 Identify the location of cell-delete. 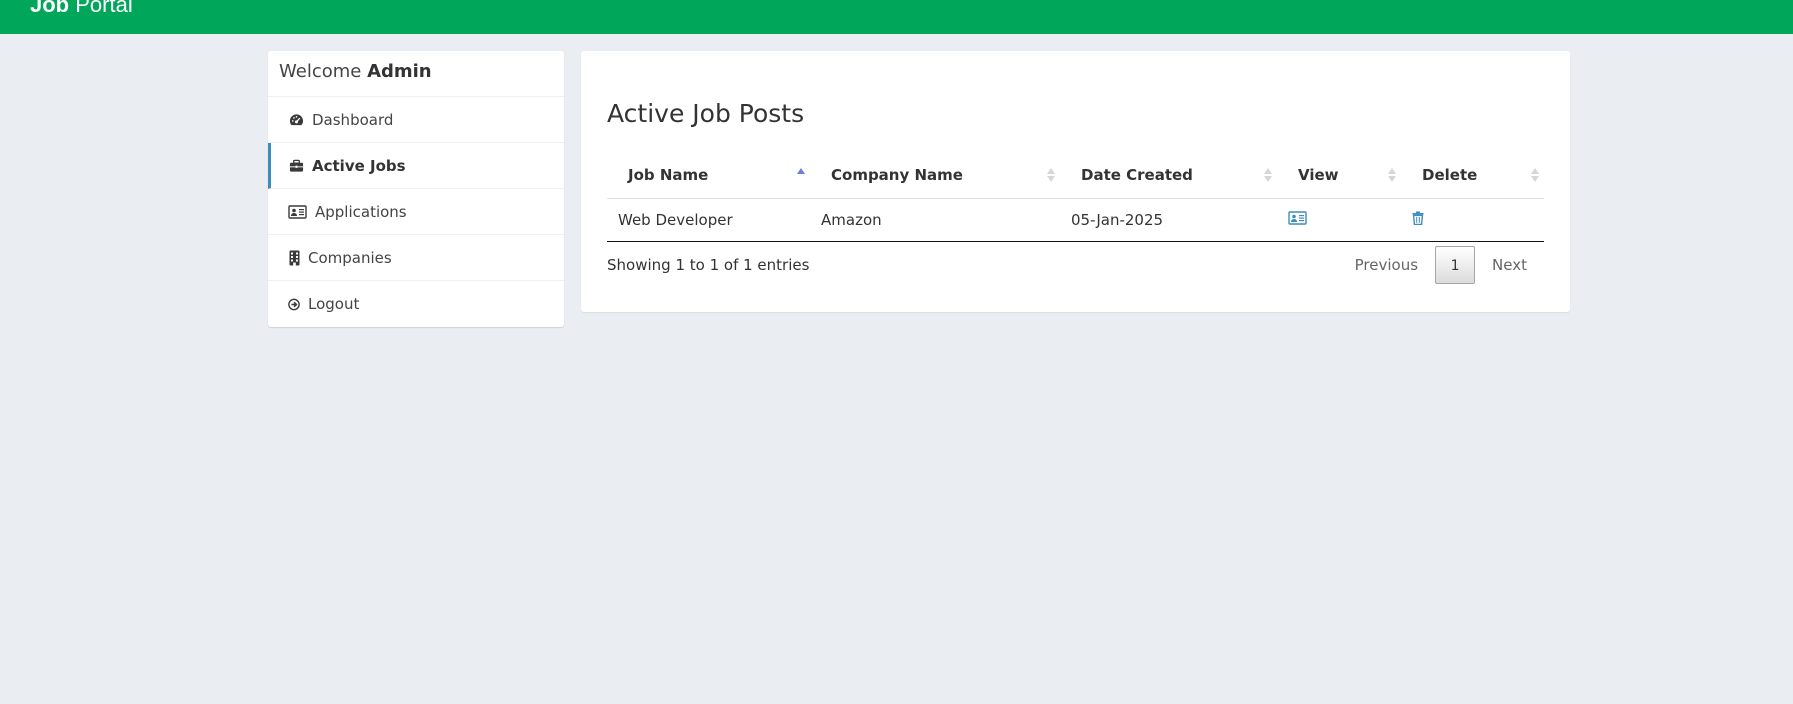
(1472, 220).